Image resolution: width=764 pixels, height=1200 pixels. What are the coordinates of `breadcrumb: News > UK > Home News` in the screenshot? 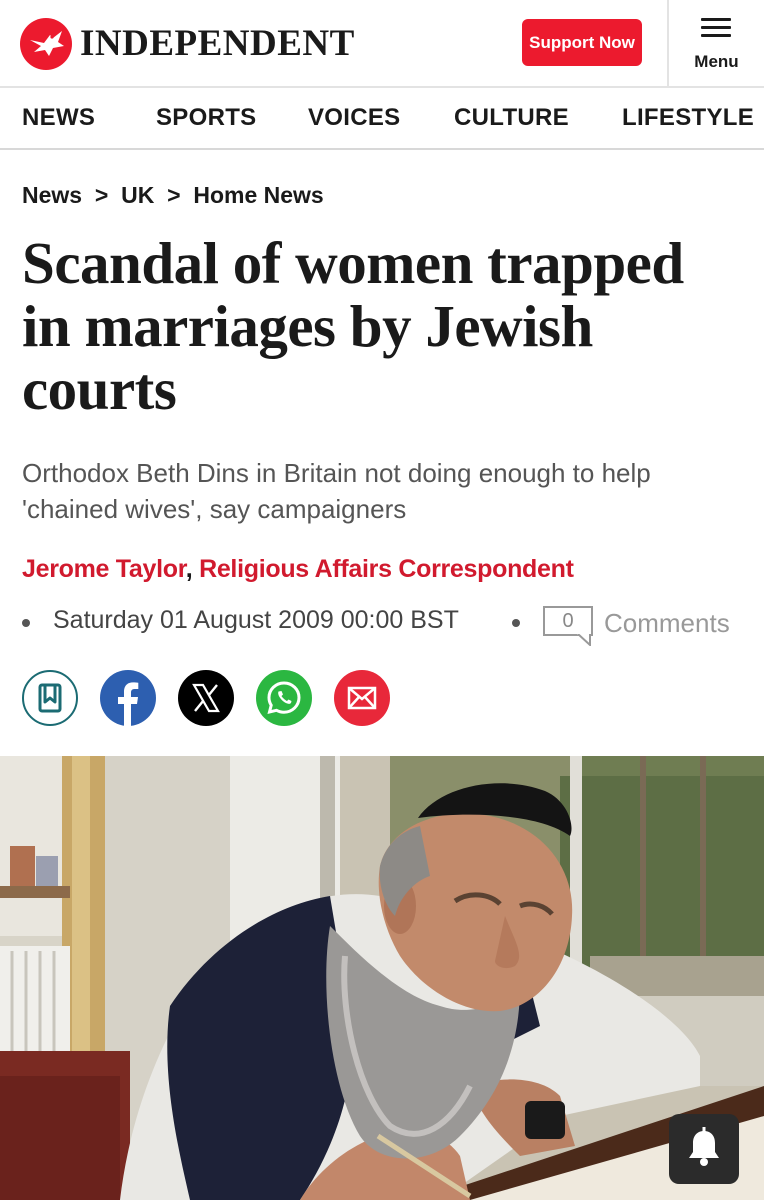 It's located at (173, 195).